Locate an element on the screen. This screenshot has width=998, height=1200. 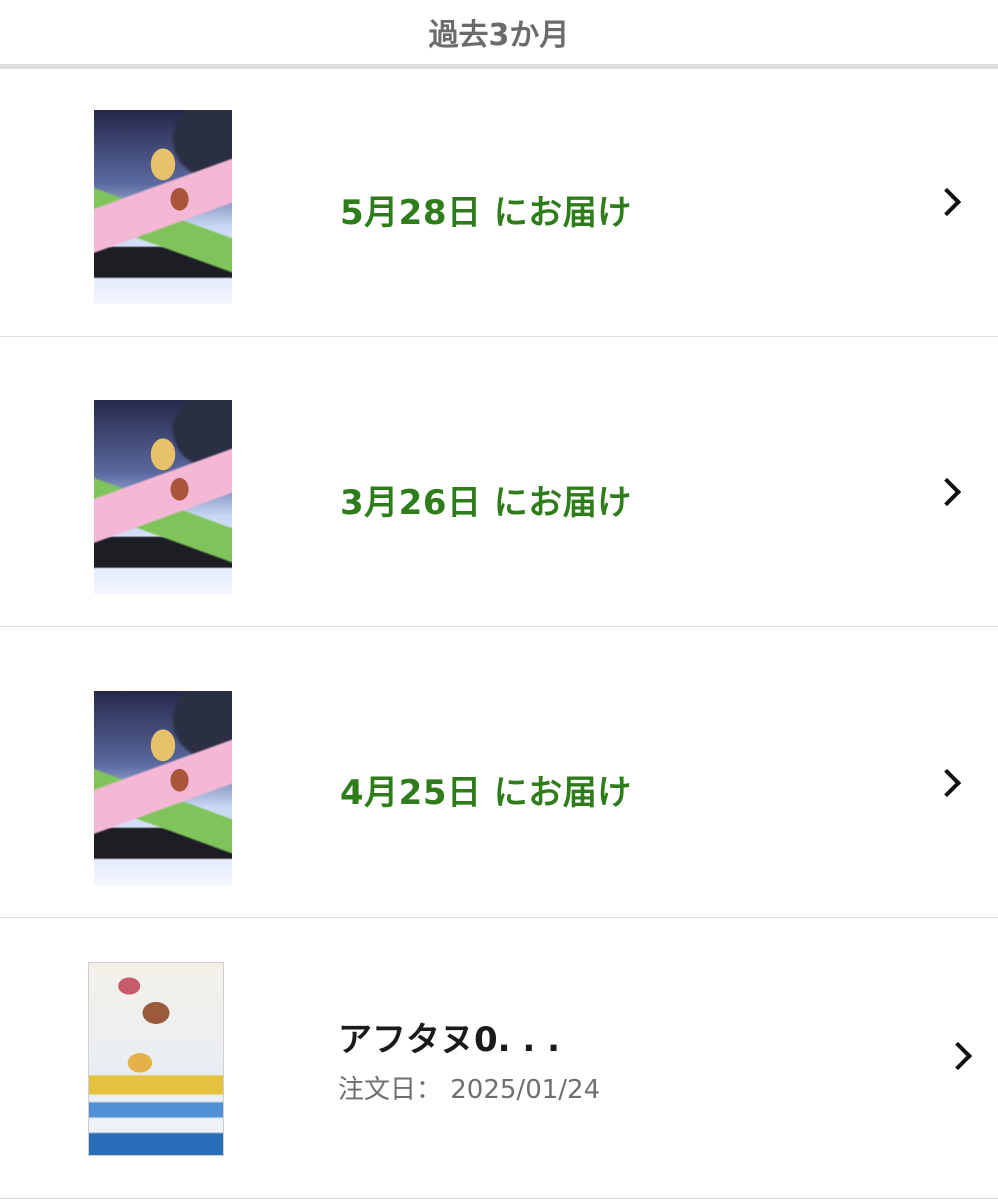
section-header: 過去3か月 is located at coordinates (499, 32).